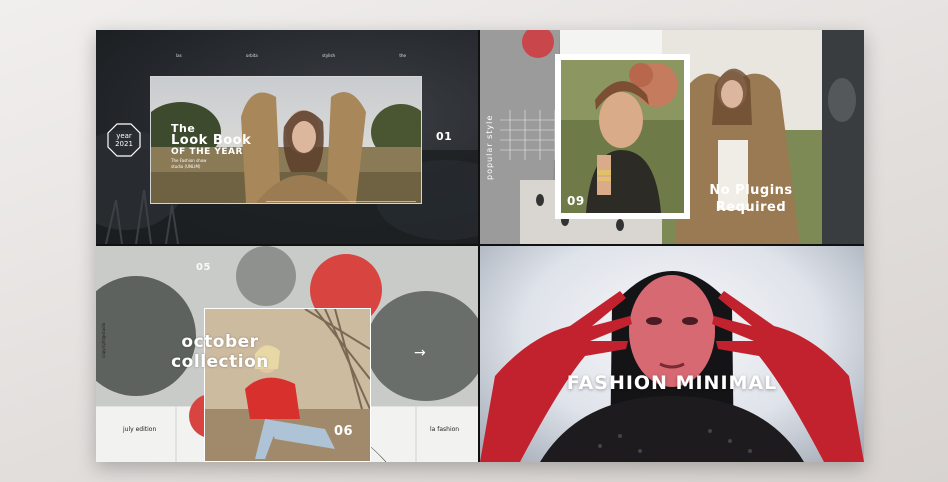  I want to click on portrait-card: 09, so click(622, 136).